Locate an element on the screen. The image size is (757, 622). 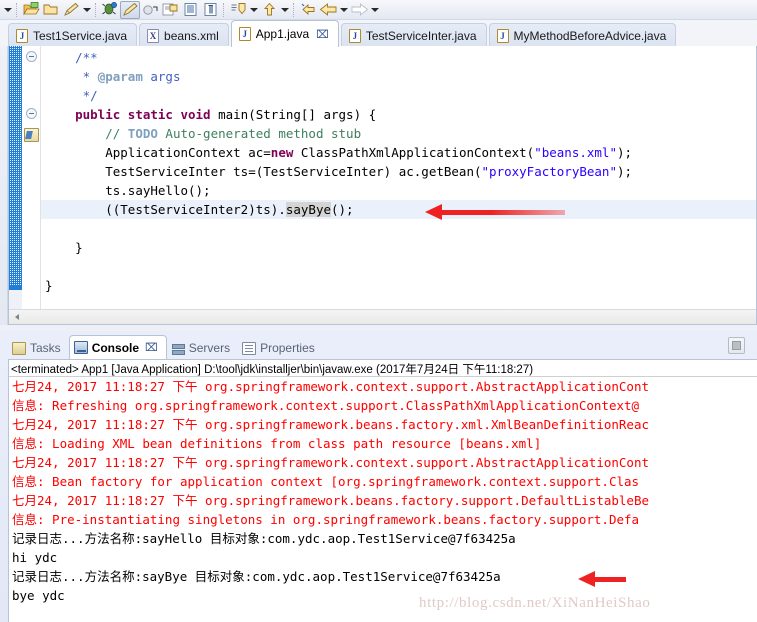
editor-tab-label: MyMethodBeforeAdvice.java is located at coordinates (590, 35).